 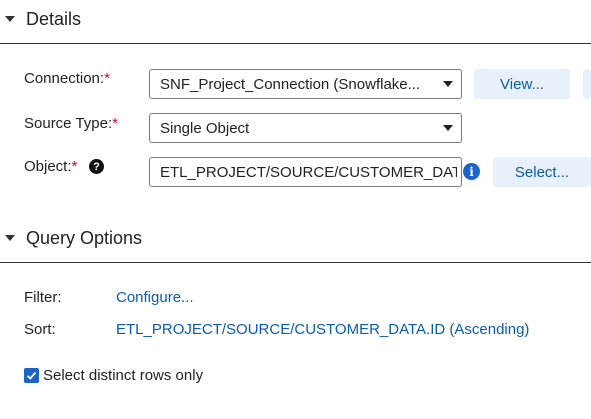 I want to click on details-title: Details, so click(x=54, y=18).